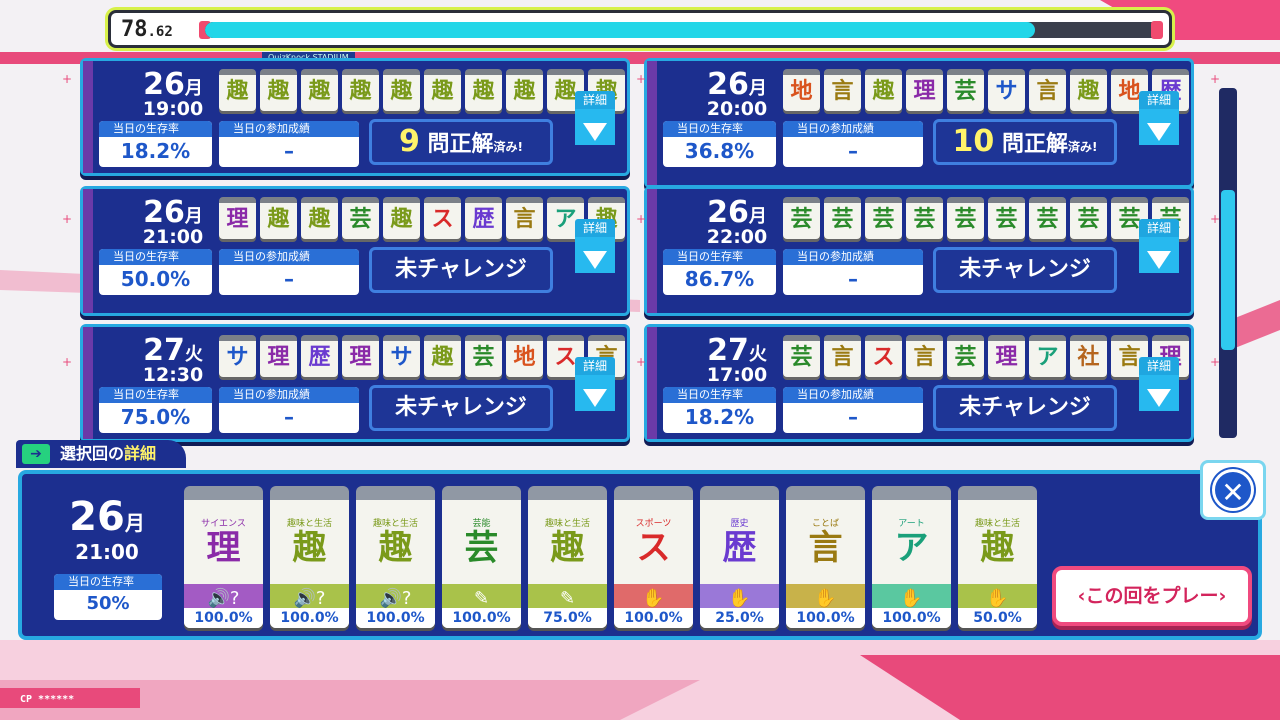 The image size is (1280, 720). I want to click on question-card: アート ア ✋ 100.0%, so click(911, 557).